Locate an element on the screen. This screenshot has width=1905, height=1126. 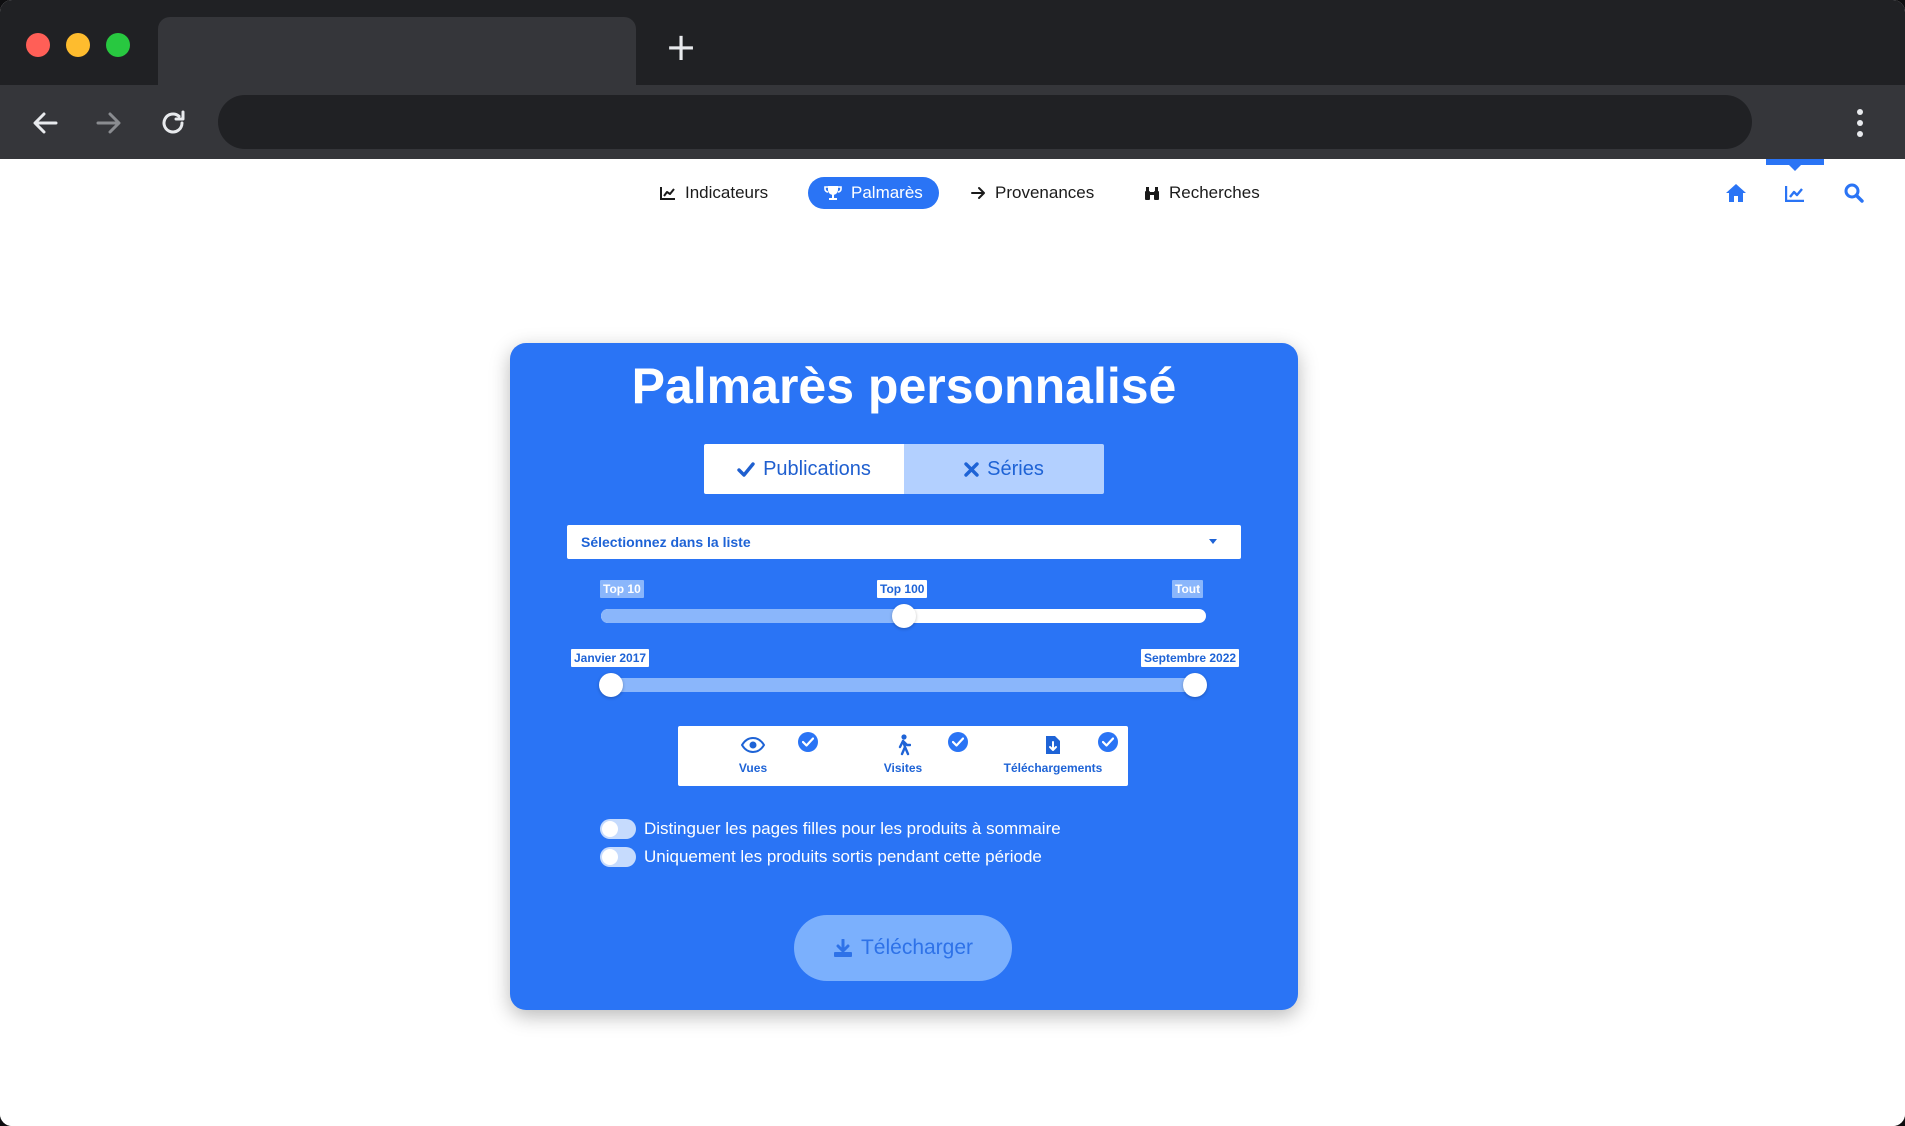
series-tab: Séries is located at coordinates (1004, 469).